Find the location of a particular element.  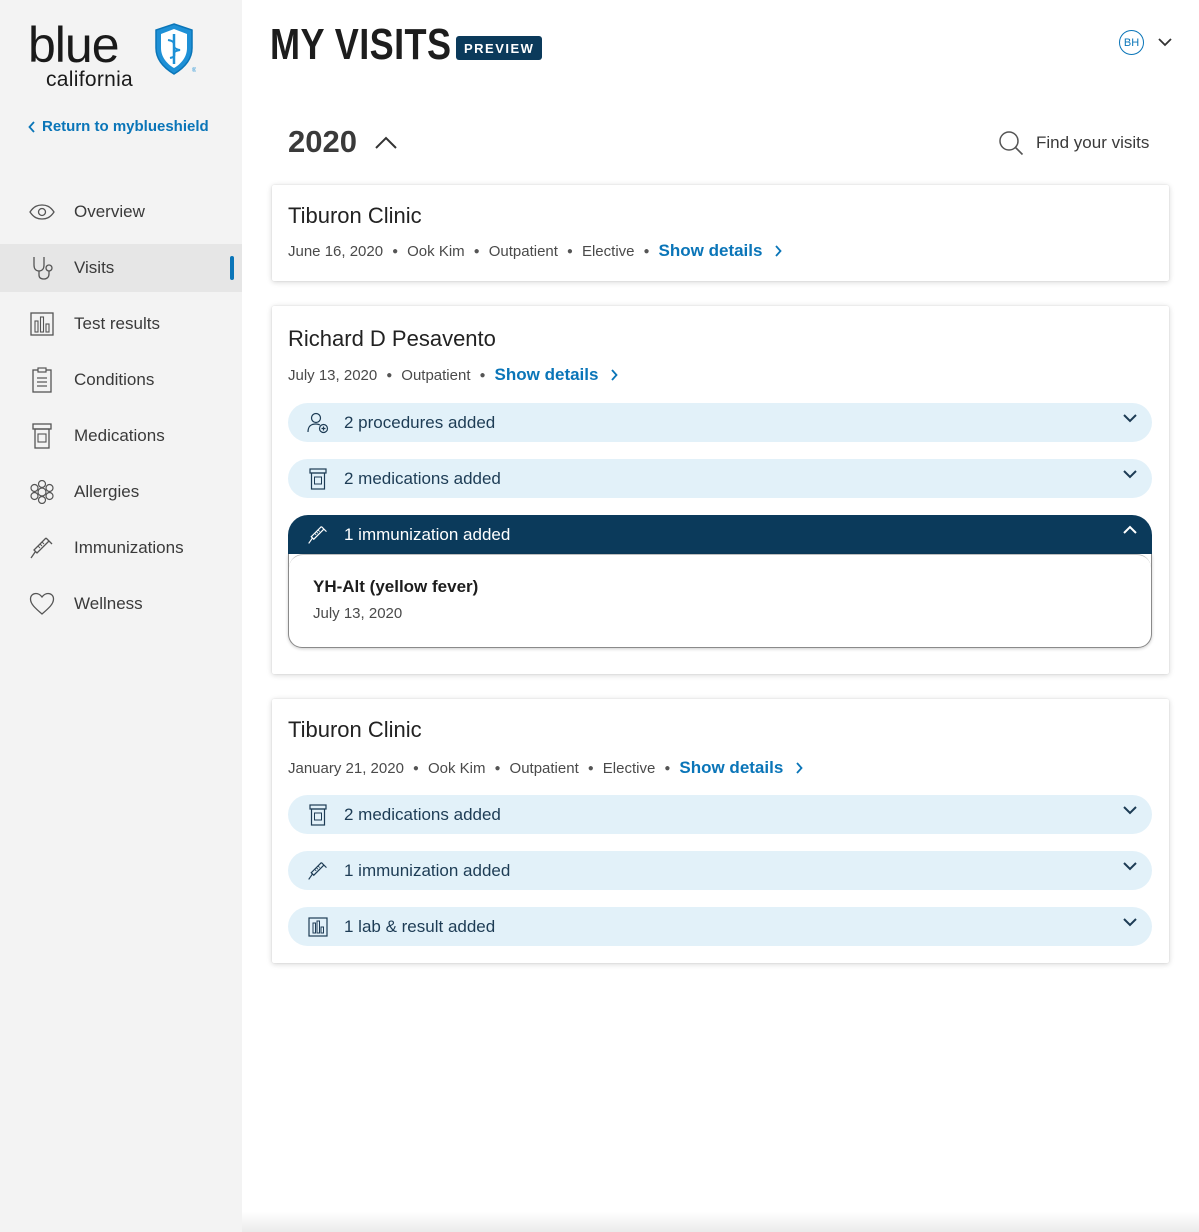

bottom-fade is located at coordinates (720, 1222).